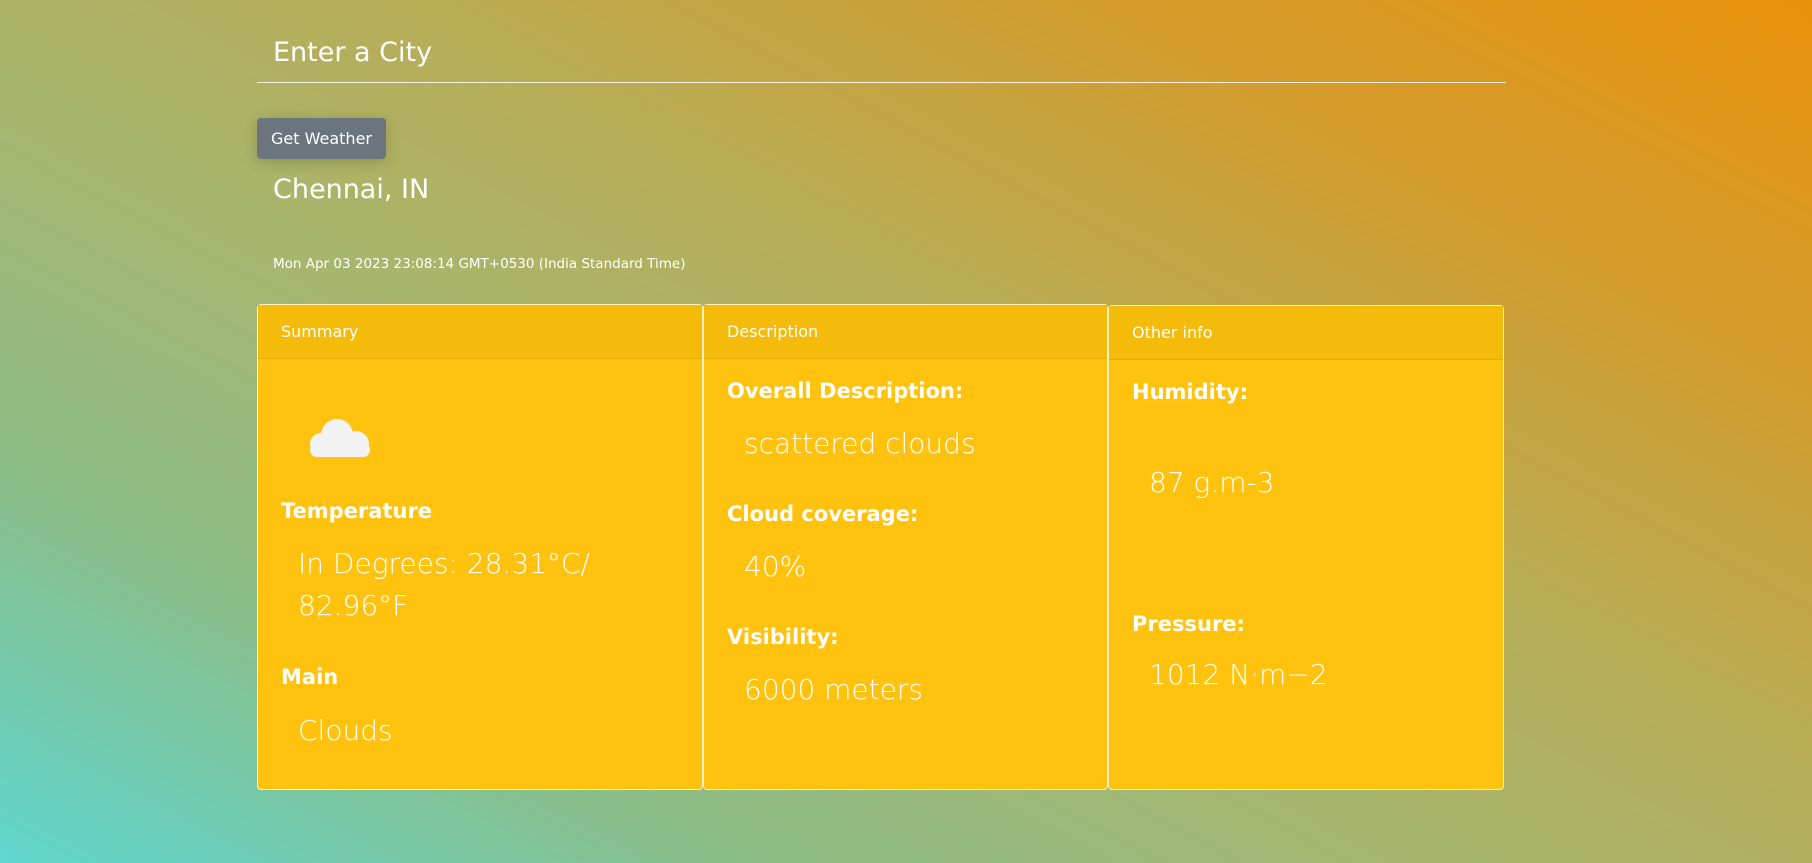 The image size is (1812, 863). Describe the element at coordinates (310, 677) in the screenshot. I see `main-label: Main` at that location.